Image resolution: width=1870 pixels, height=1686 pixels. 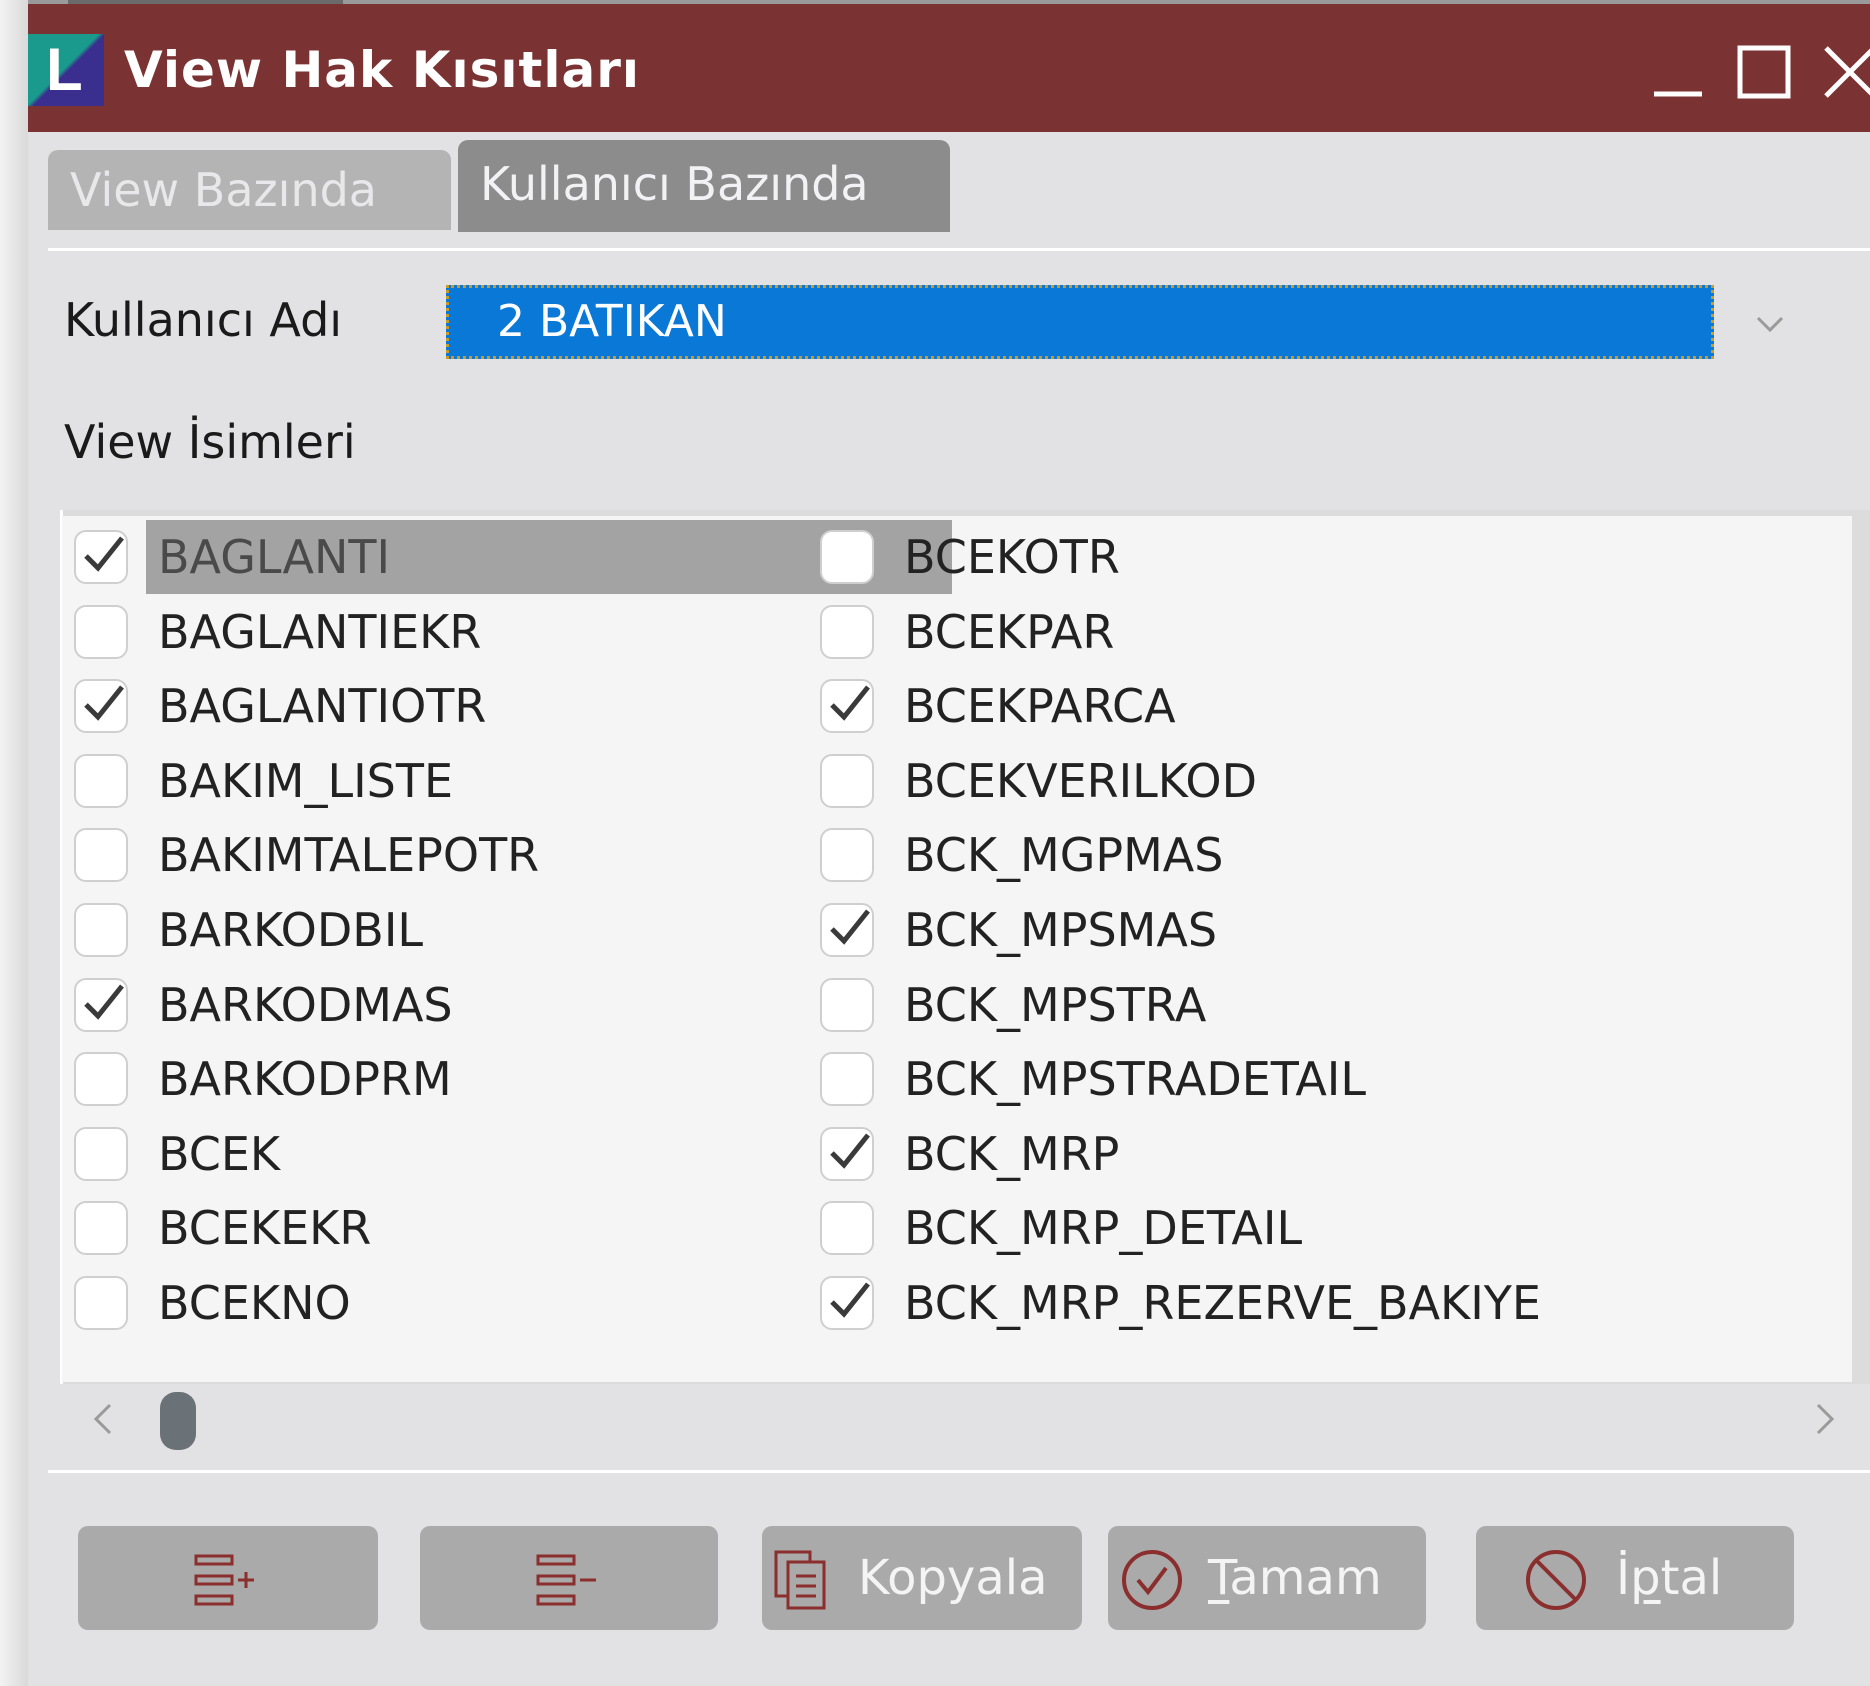 What do you see at coordinates (249, 190) in the screenshot?
I see `tab-view-bazinda: View Bazında` at bounding box center [249, 190].